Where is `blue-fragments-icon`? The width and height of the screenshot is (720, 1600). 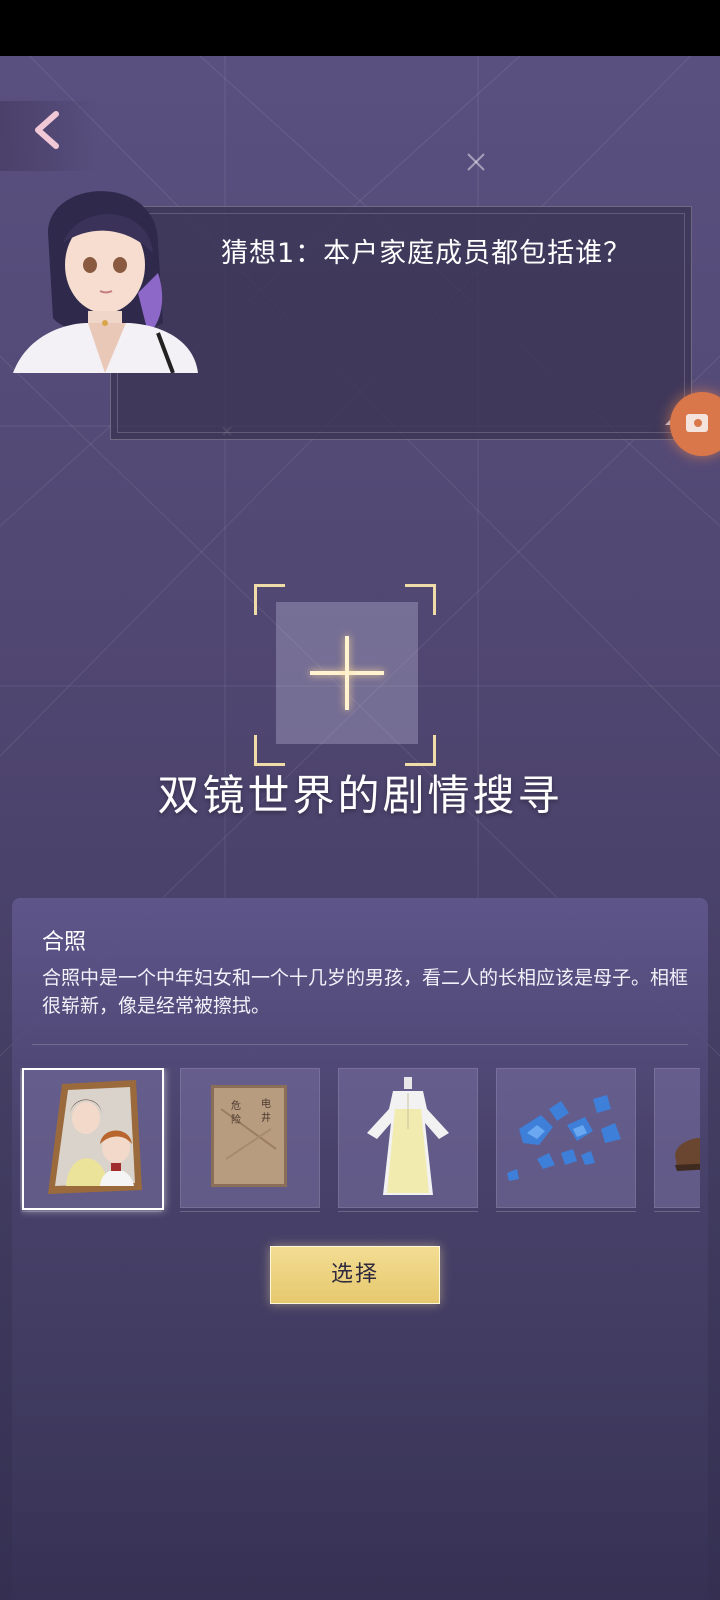 blue-fragments-icon is located at coordinates (564, 1138).